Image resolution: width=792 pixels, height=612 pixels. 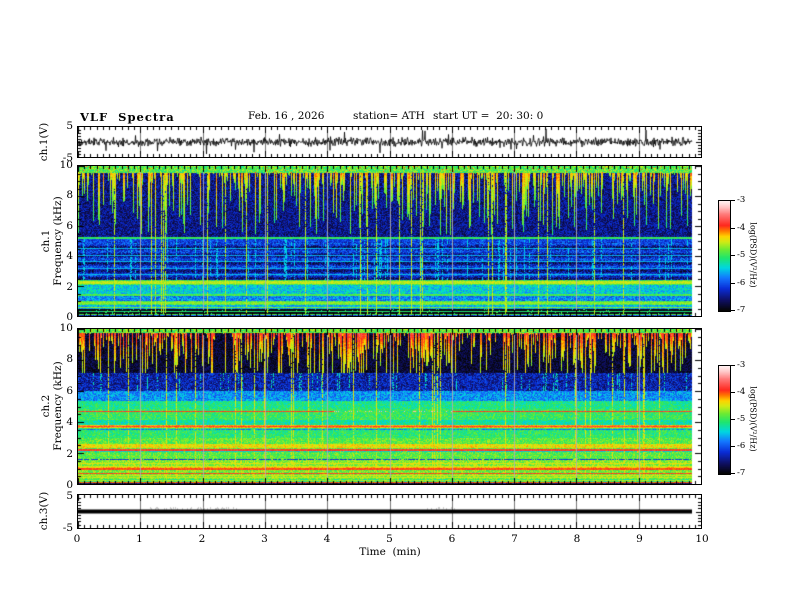 I want to click on ch1-waveform-canvas, so click(x=389, y=142).